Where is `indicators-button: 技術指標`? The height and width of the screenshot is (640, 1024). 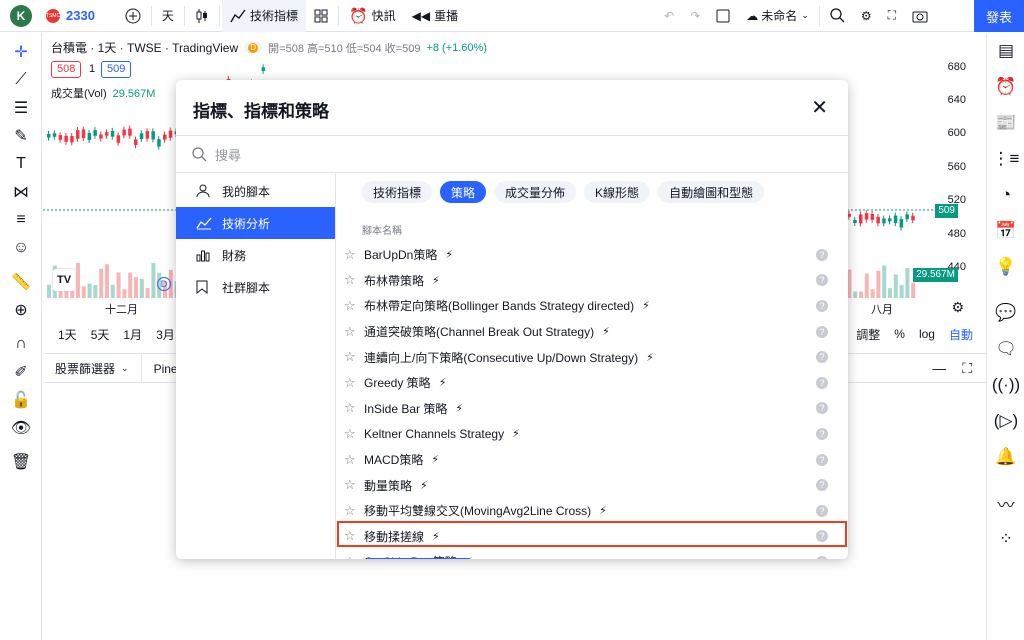 indicators-button: 技術指標 is located at coordinates (263, 16).